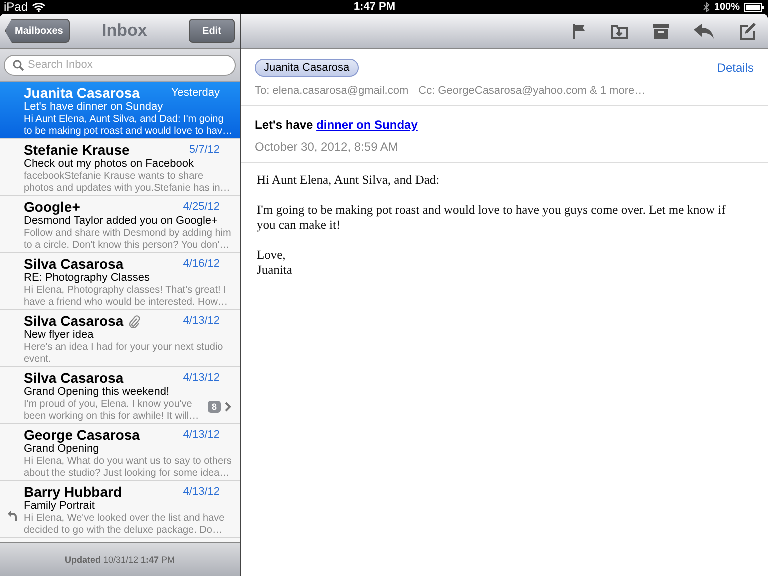 This screenshot has height=576, width=768. Describe the element at coordinates (735, 68) in the screenshot. I see `details-link: Details` at that location.